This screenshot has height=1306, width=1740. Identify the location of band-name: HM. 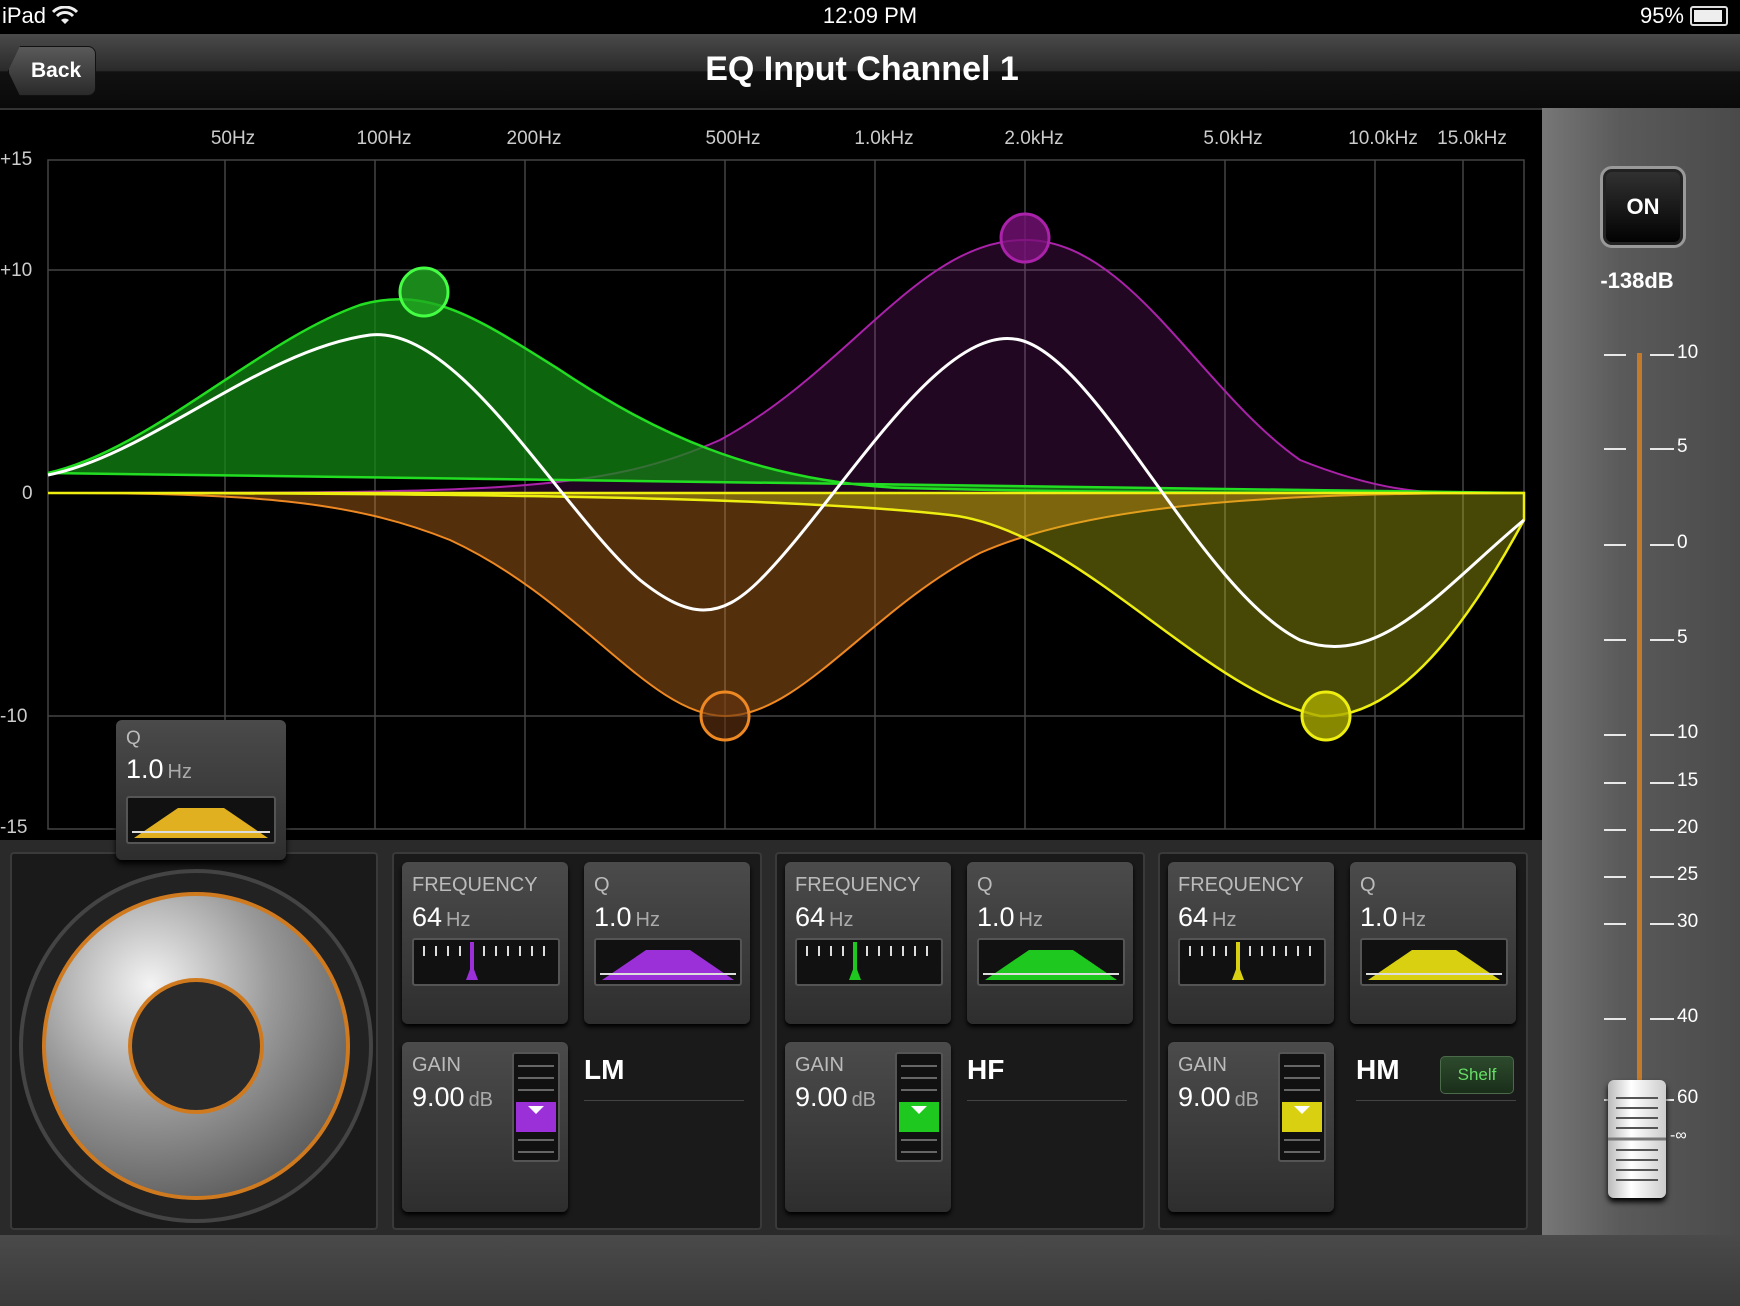
(1378, 1069).